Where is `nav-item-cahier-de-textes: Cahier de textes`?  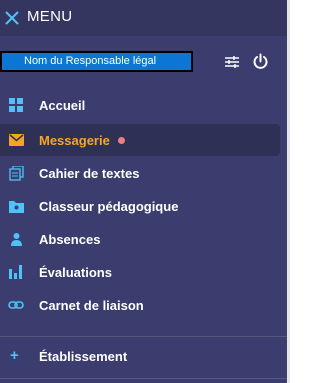 nav-item-cahier-de-textes: Cahier de textes is located at coordinates (140, 173).